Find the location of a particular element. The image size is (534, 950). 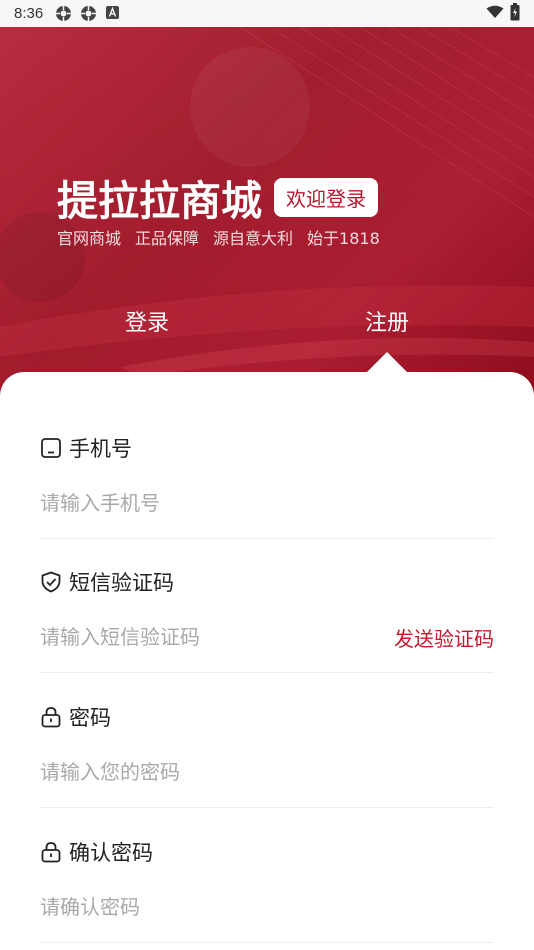

active-tab-indicator is located at coordinates (387, 362).